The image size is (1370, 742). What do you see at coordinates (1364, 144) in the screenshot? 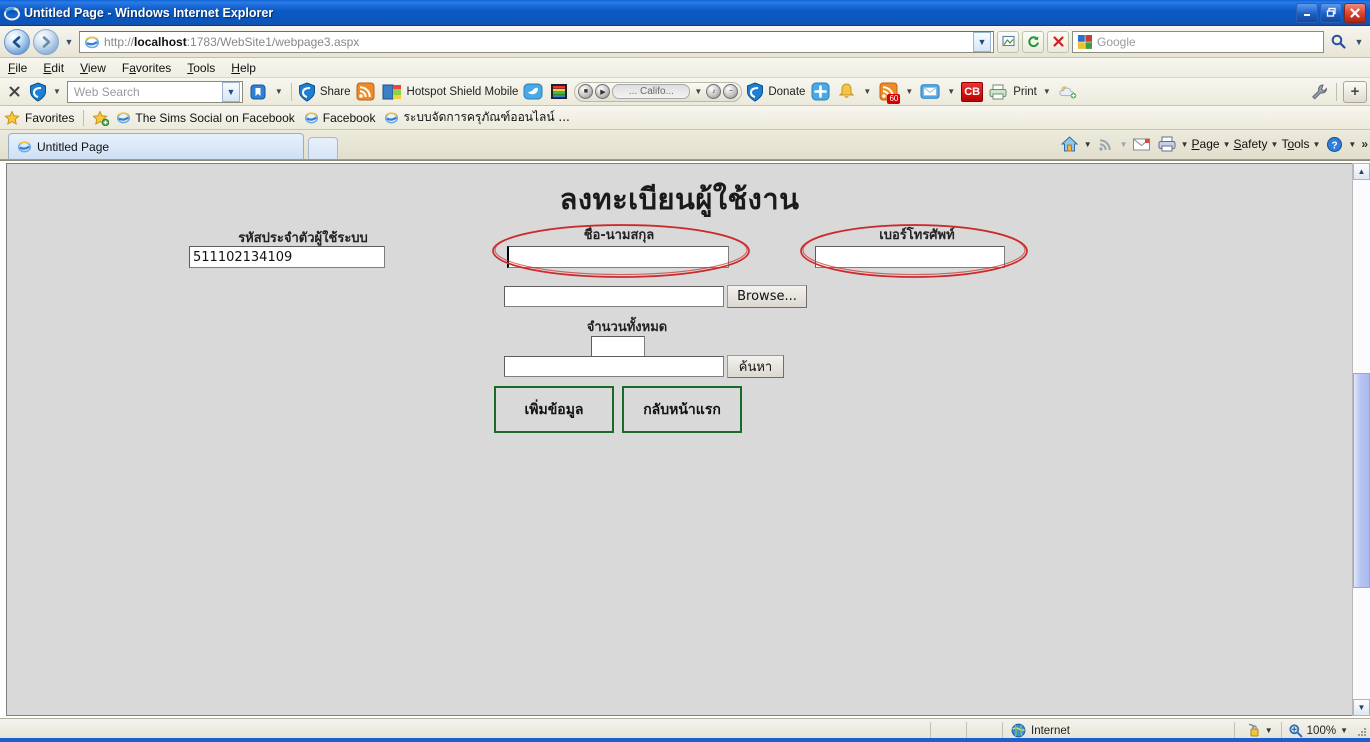
I see `command-bar-overflow-button: »` at bounding box center [1364, 144].